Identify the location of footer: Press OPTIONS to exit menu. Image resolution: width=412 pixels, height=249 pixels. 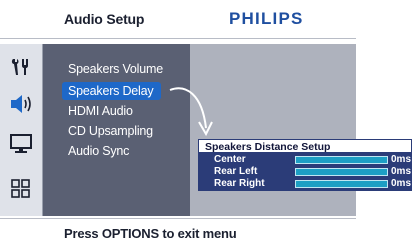
(178, 233).